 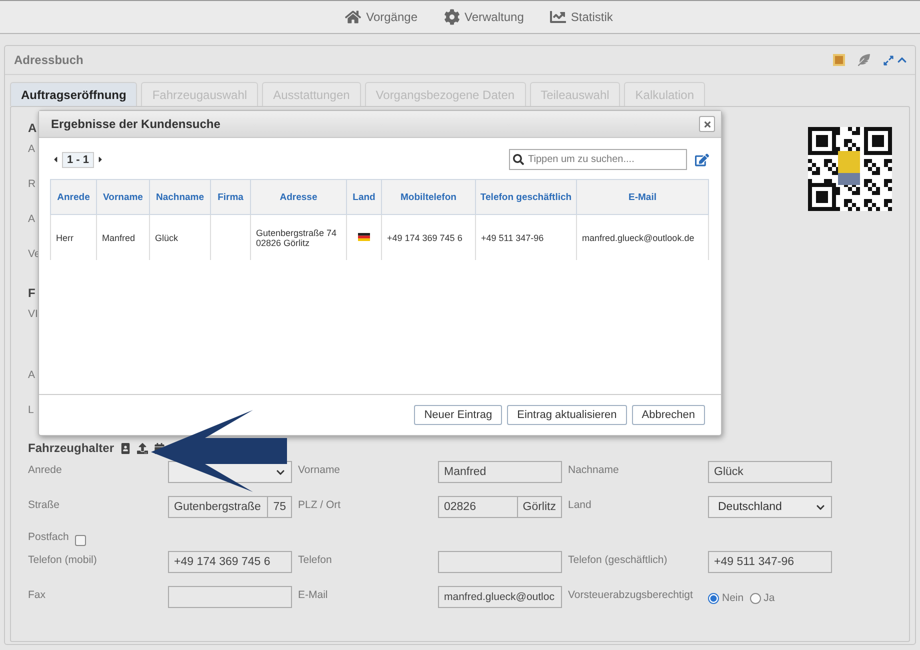 What do you see at coordinates (33, 315) in the screenshot?
I see `field-label: VI` at bounding box center [33, 315].